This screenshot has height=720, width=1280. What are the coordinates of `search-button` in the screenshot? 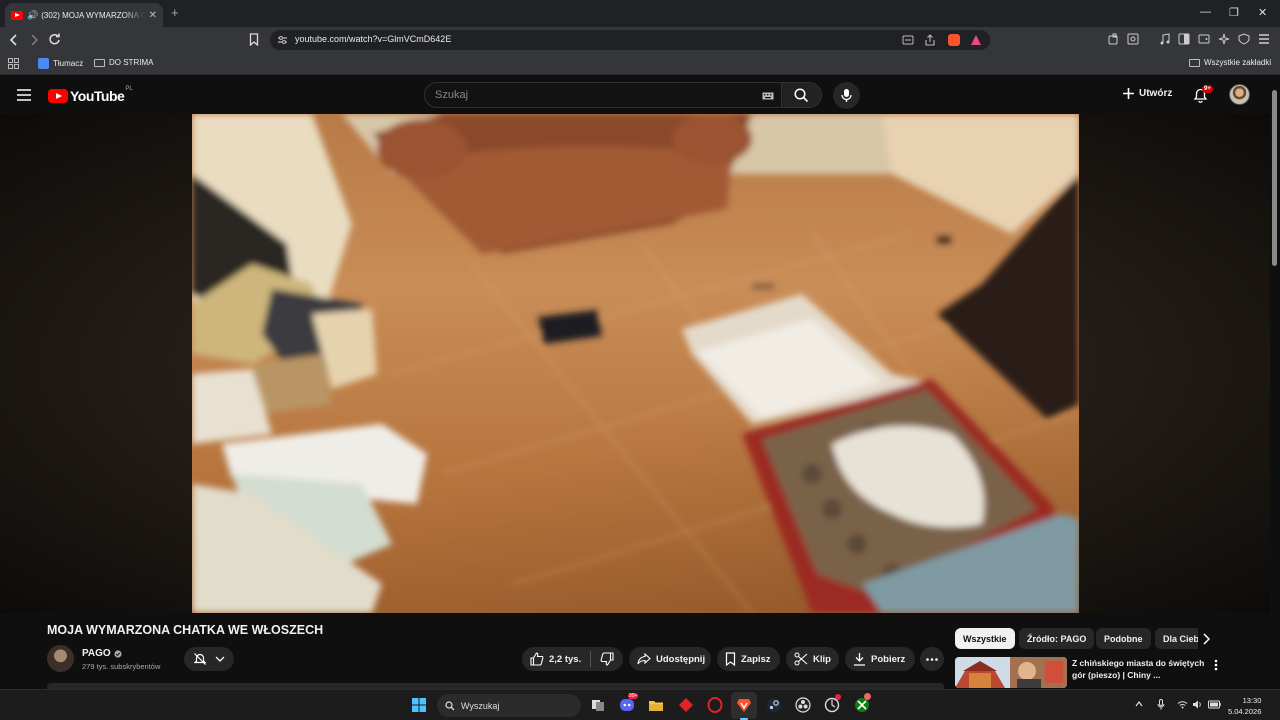 It's located at (802, 95).